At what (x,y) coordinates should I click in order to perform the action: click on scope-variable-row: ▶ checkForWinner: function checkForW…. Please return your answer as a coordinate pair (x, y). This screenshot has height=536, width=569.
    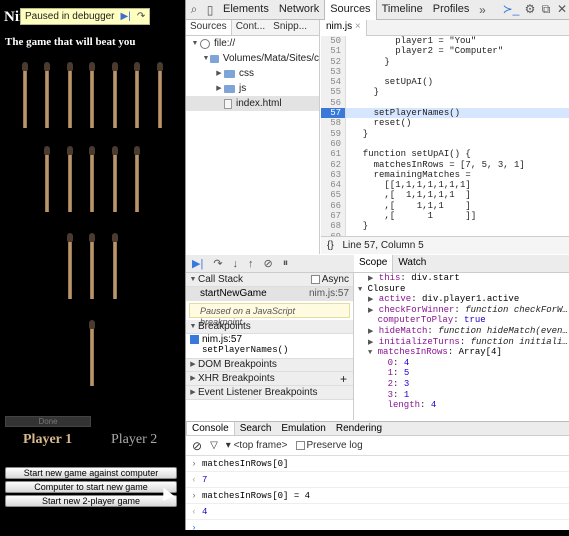
    Looking at the image, I should click on (461, 310).